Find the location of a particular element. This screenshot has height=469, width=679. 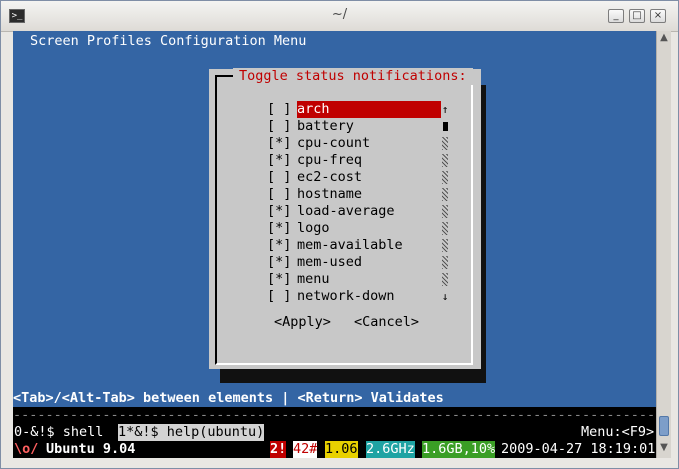

checklist-item-label: ec2-cost is located at coordinates (330, 177).